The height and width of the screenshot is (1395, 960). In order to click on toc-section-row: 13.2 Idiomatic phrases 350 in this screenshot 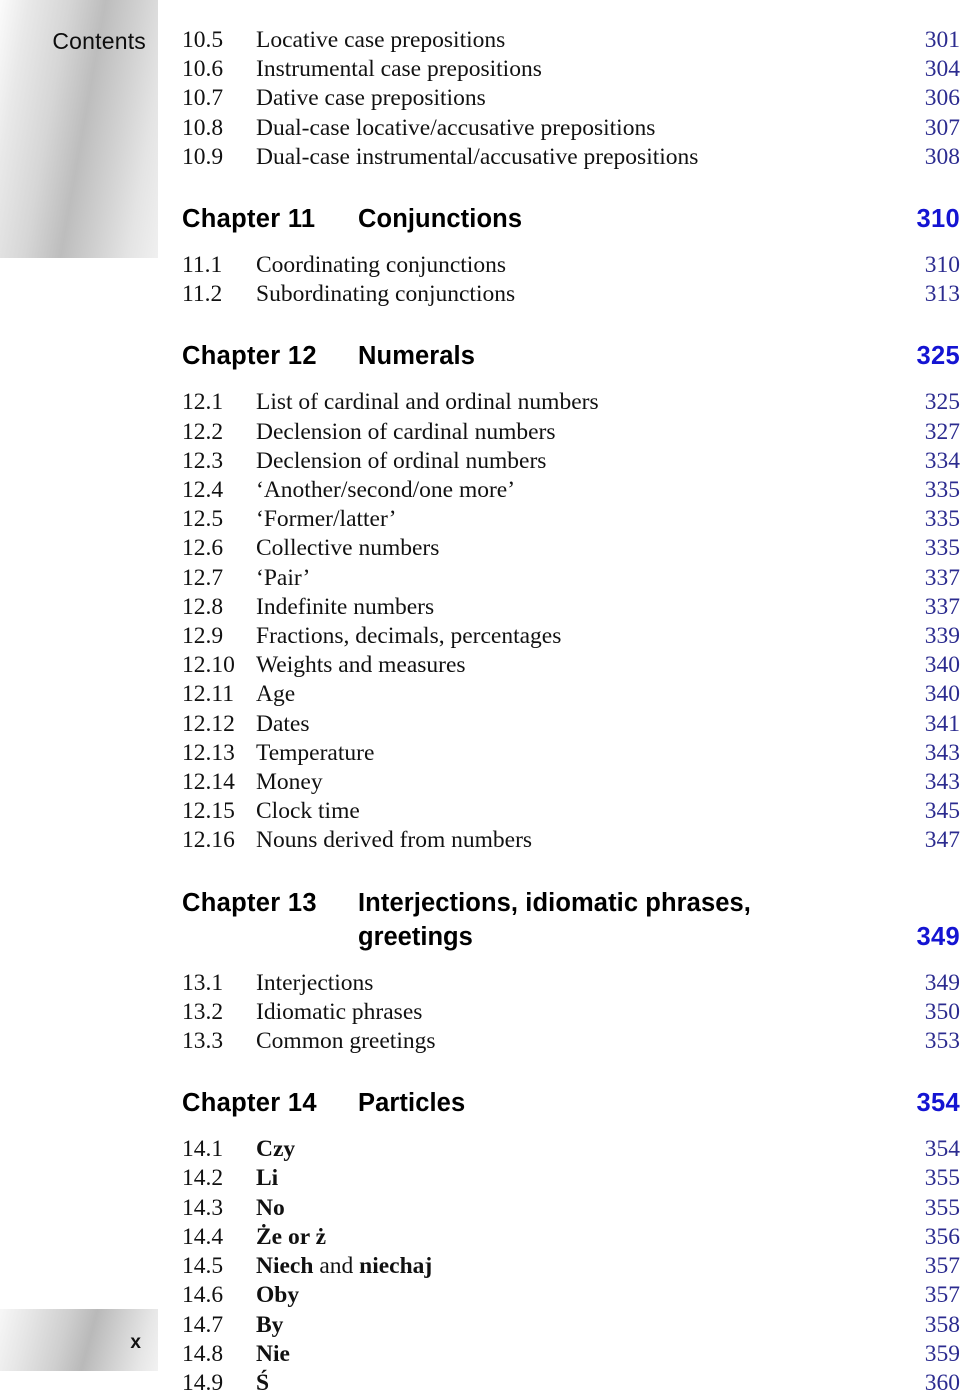, I will do `click(571, 1012)`.